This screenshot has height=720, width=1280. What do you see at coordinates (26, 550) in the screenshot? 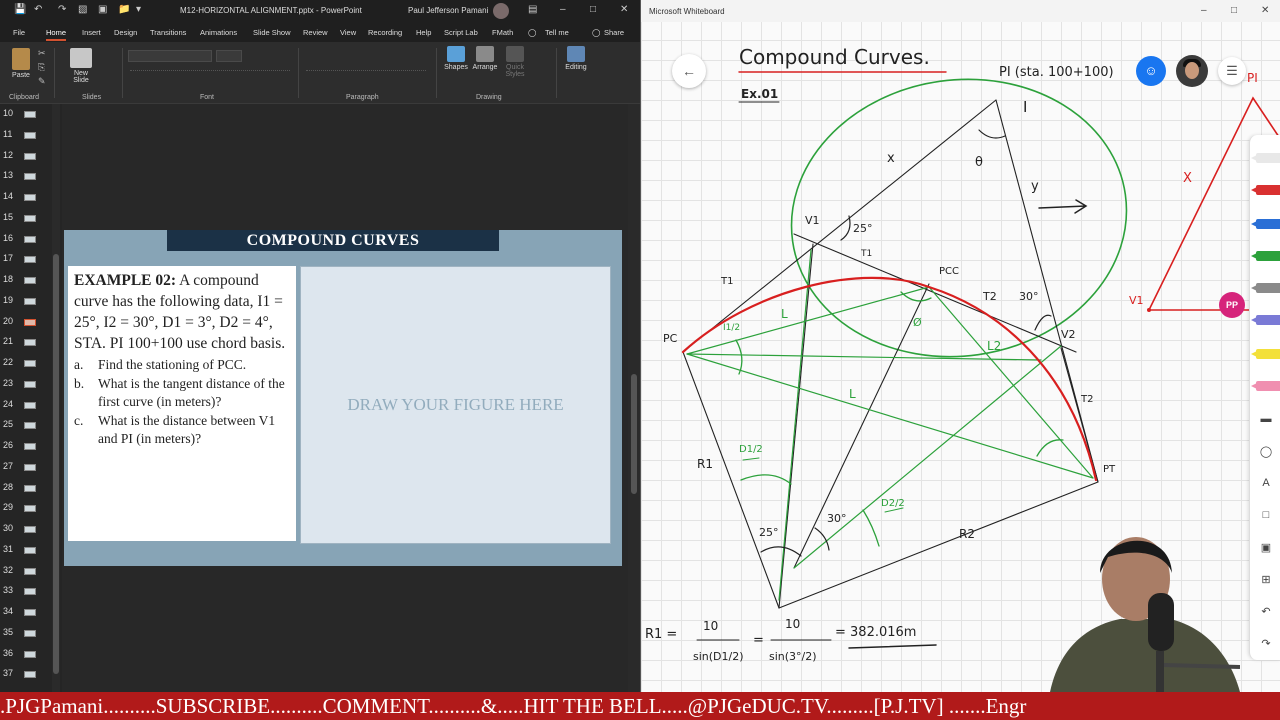
I see `slide-thumbnail: 31` at bounding box center [26, 550].